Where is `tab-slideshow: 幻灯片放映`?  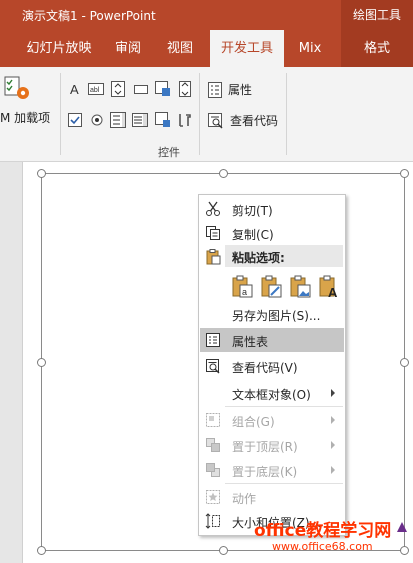 tab-slideshow: 幻灯片放映 is located at coordinates (59, 48).